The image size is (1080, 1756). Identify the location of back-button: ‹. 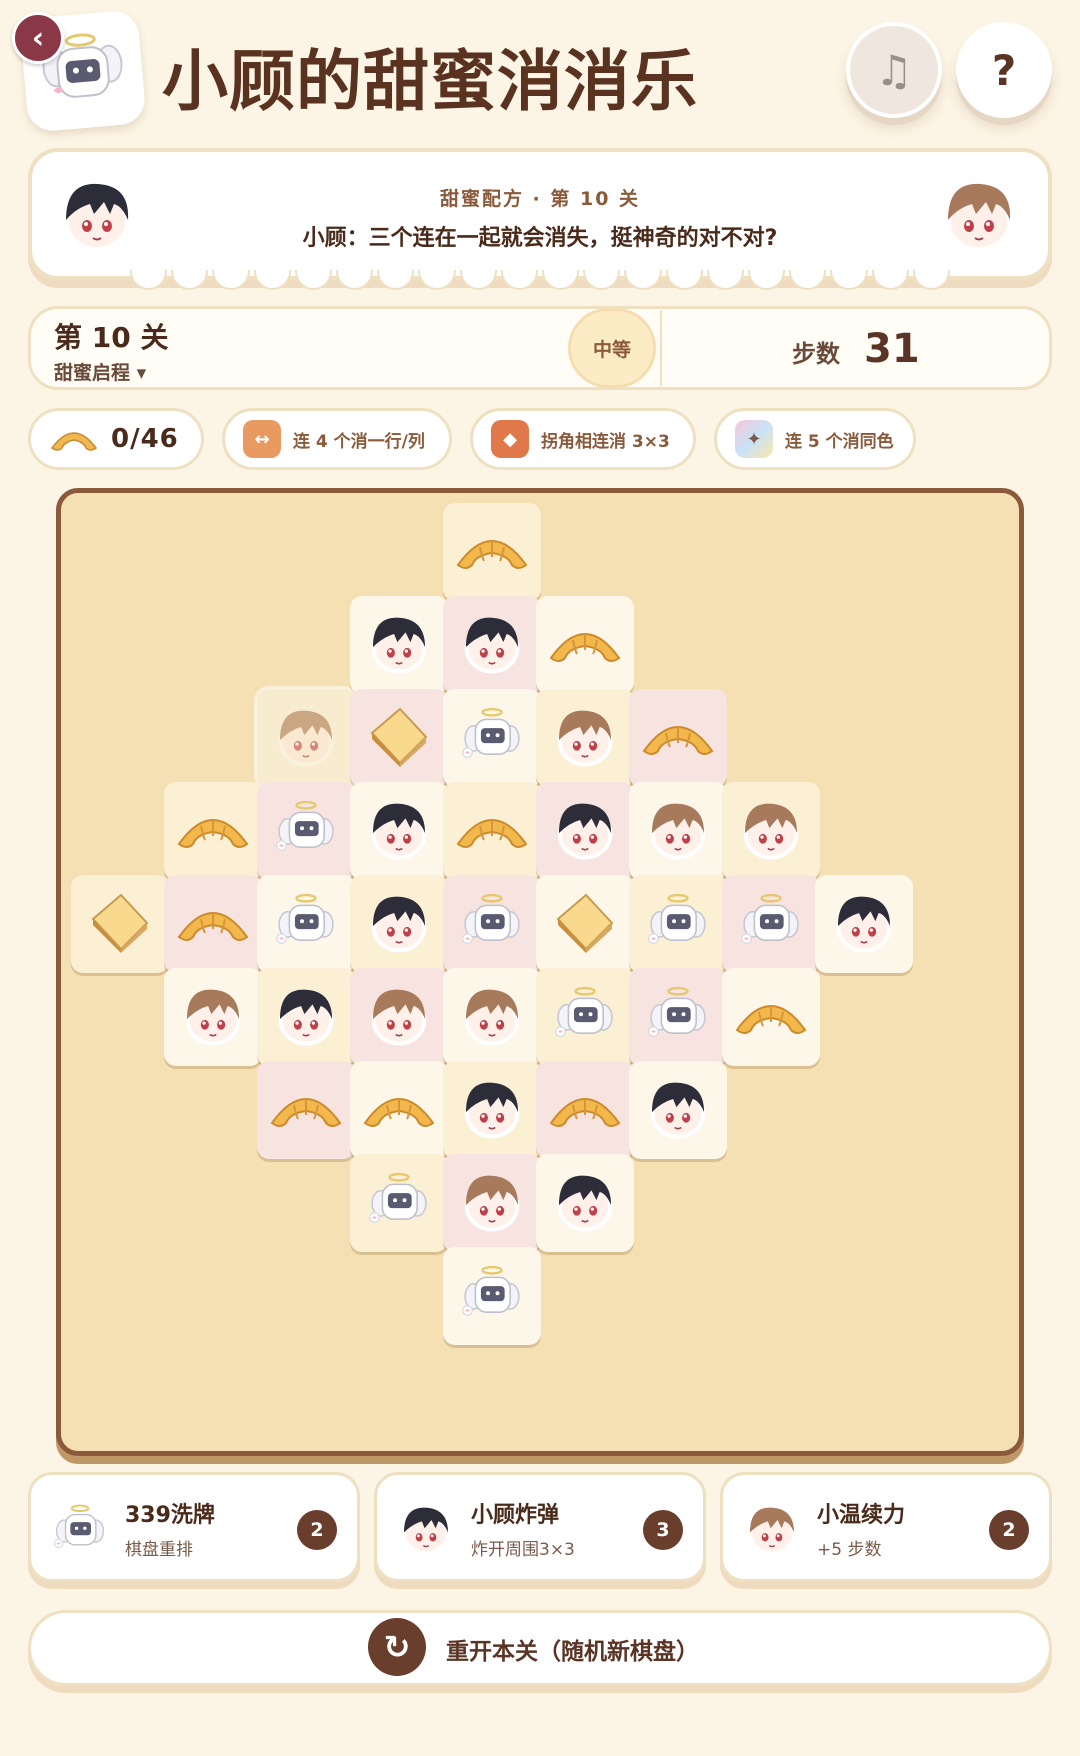
(38, 38).